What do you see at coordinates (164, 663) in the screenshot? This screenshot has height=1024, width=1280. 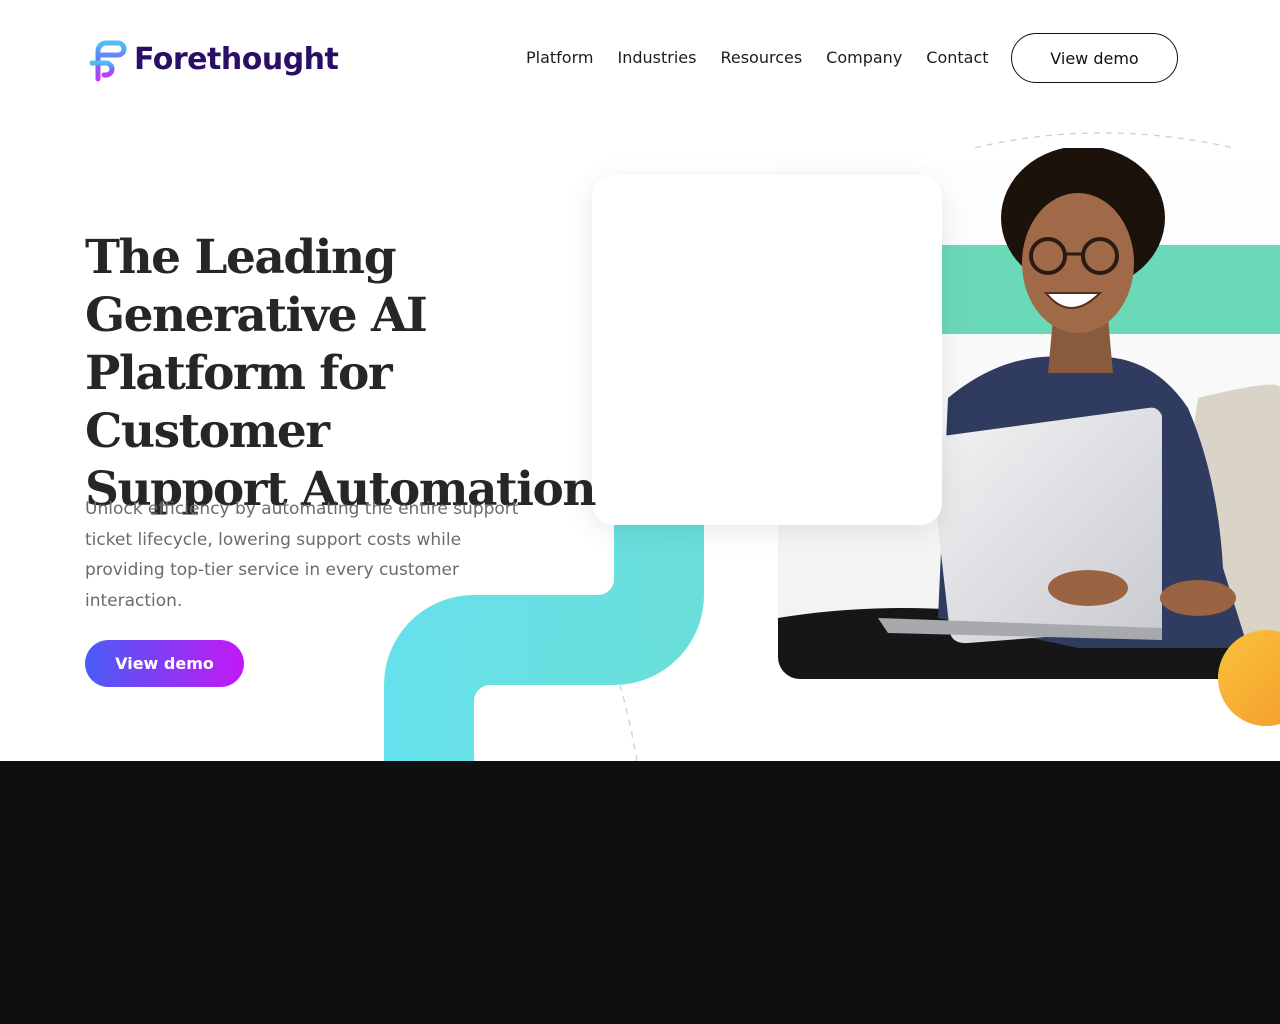 I see `hero-view-demo-button: View demo` at bounding box center [164, 663].